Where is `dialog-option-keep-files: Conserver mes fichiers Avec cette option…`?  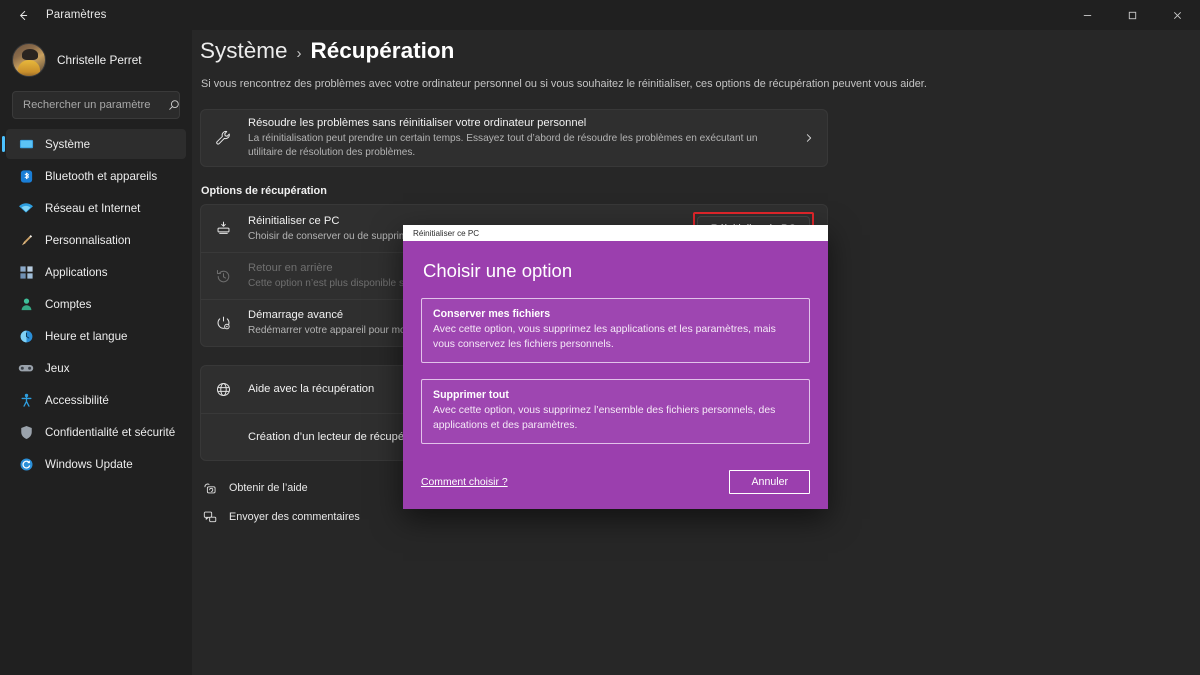
dialog-option-keep-files: Conserver mes fichiers Avec cette option… is located at coordinates (615, 330).